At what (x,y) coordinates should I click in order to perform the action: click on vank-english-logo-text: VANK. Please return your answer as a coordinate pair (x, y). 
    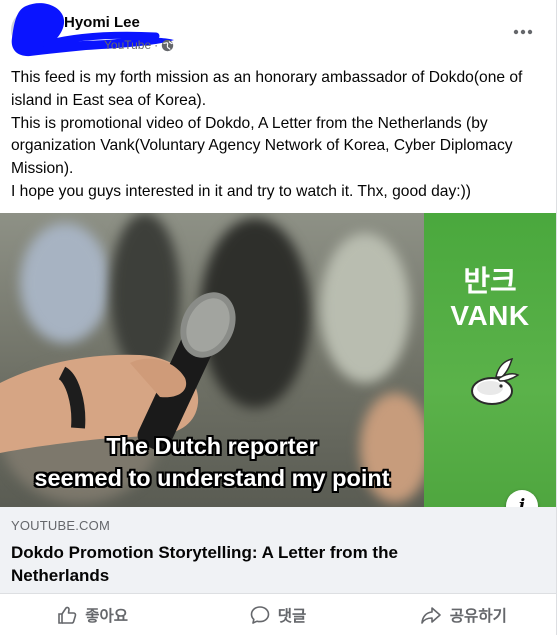
    Looking at the image, I should click on (490, 315).